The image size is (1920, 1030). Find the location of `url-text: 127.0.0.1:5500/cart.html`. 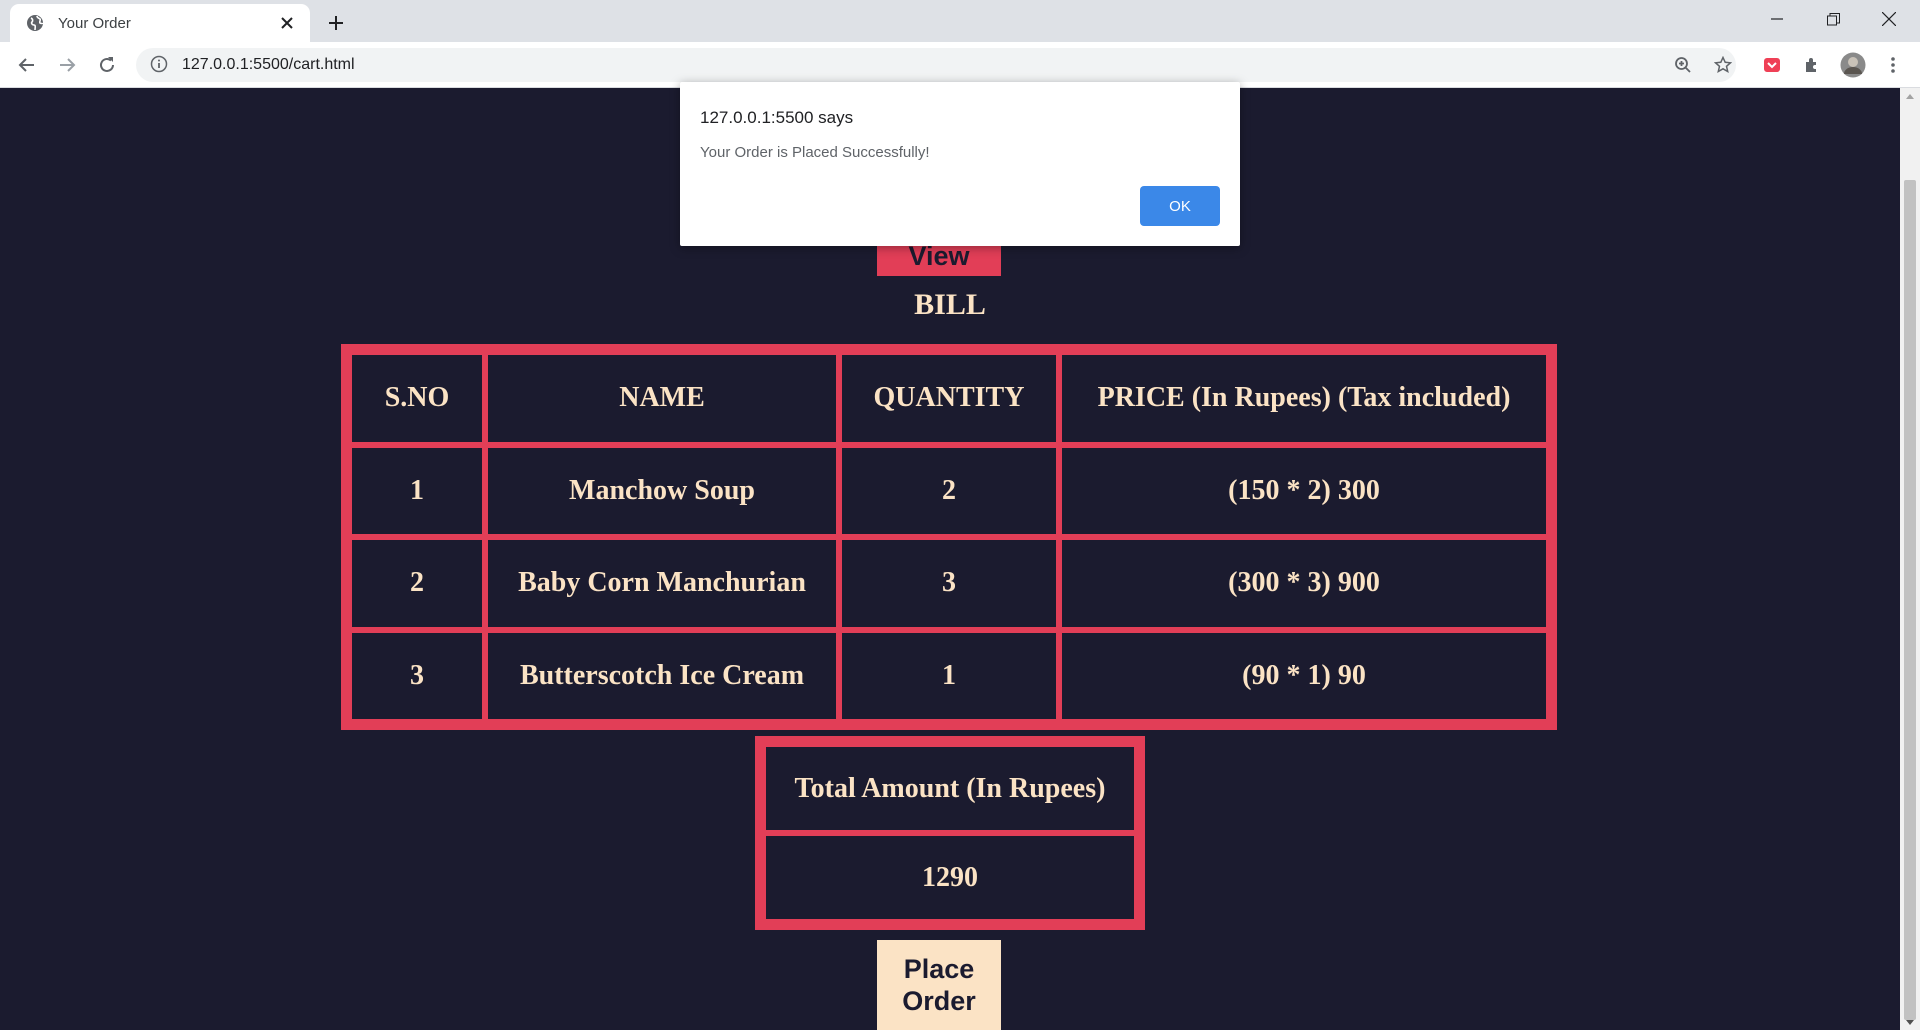

url-text: 127.0.0.1:5500/cart.html is located at coordinates (268, 64).